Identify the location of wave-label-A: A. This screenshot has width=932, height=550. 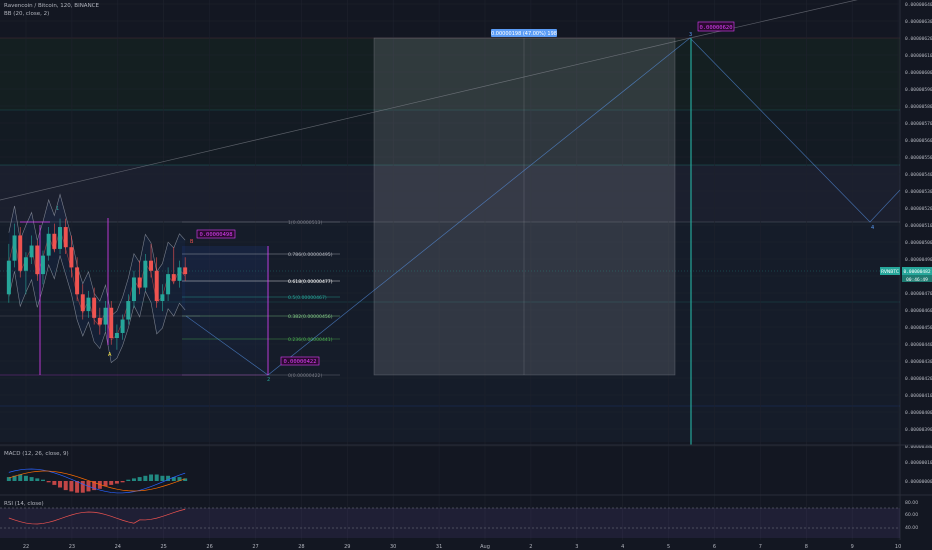
(110, 355).